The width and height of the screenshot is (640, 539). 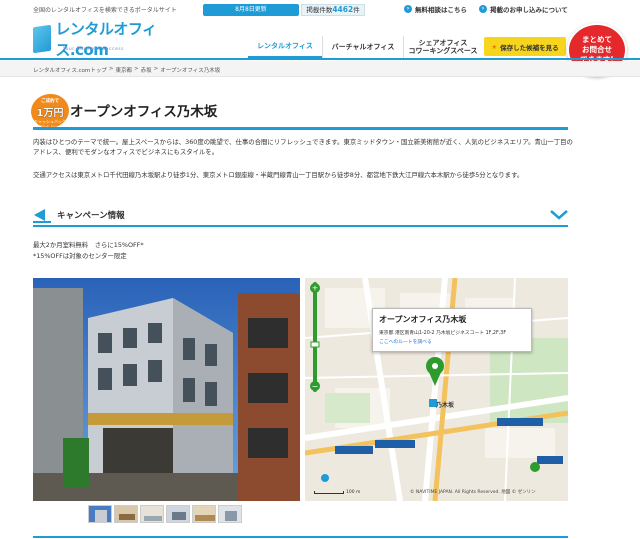 I want to click on count-unit: 件, so click(x=356, y=10).